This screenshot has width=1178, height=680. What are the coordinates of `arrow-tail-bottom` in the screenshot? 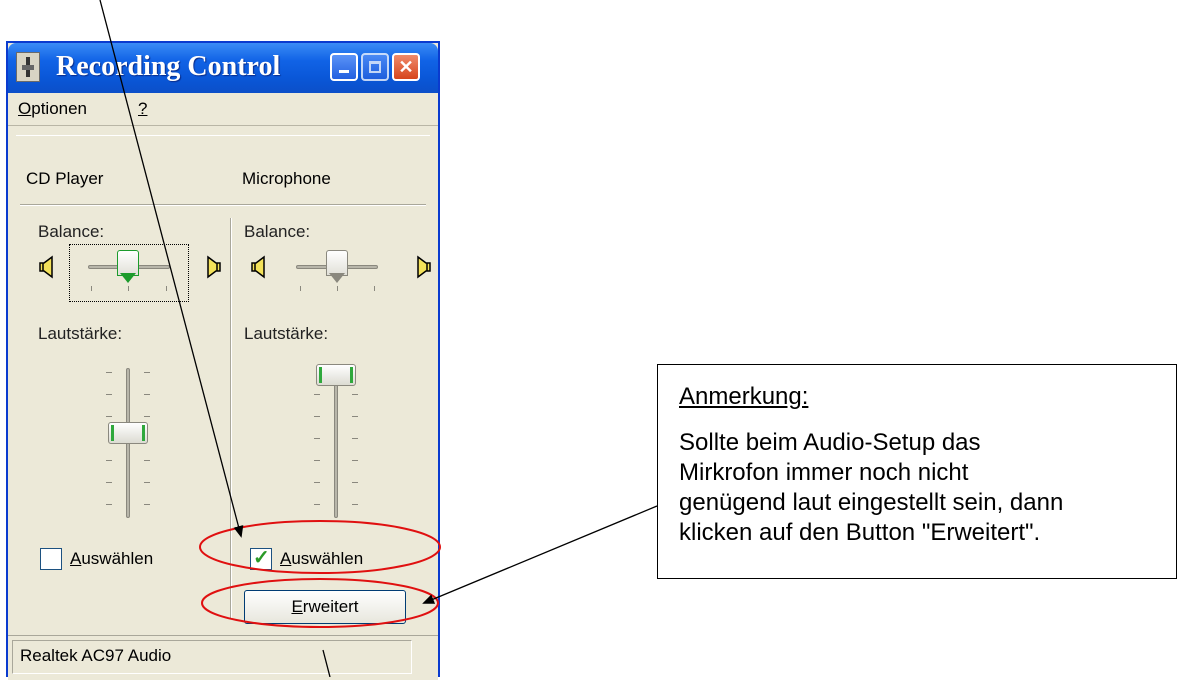 It's located at (326, 663).